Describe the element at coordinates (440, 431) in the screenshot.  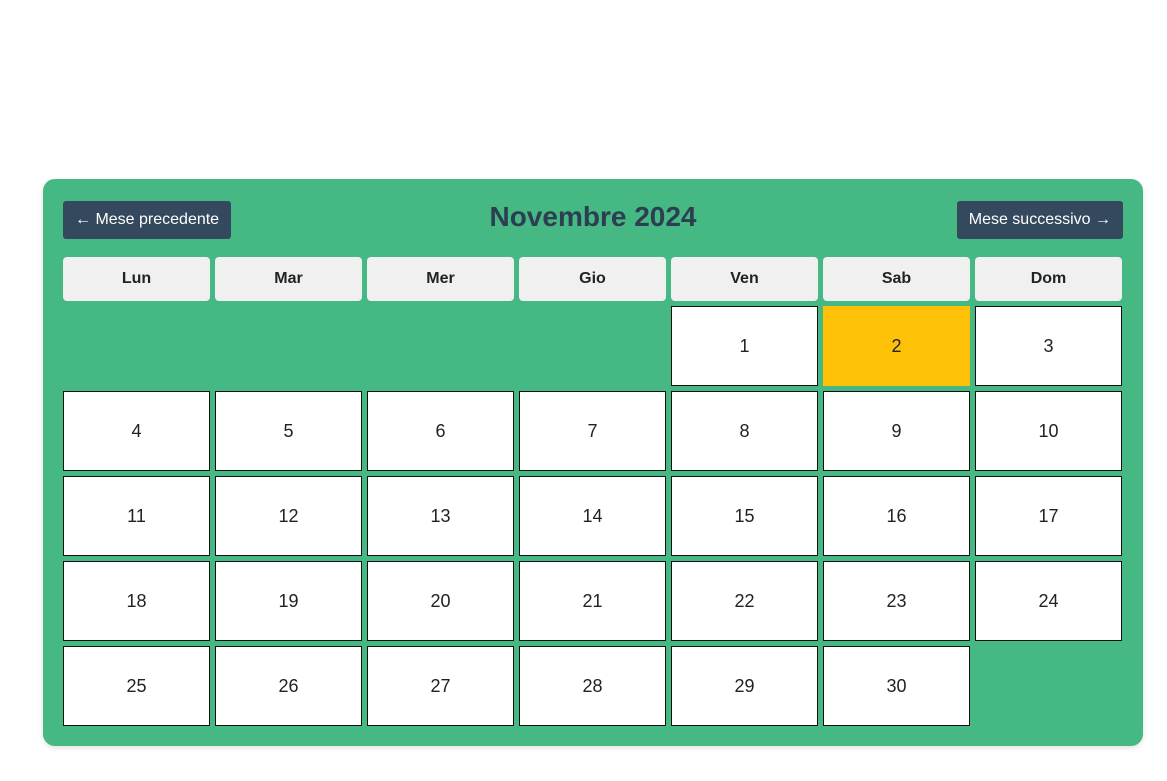
I see `day-cell-6: 6` at that location.